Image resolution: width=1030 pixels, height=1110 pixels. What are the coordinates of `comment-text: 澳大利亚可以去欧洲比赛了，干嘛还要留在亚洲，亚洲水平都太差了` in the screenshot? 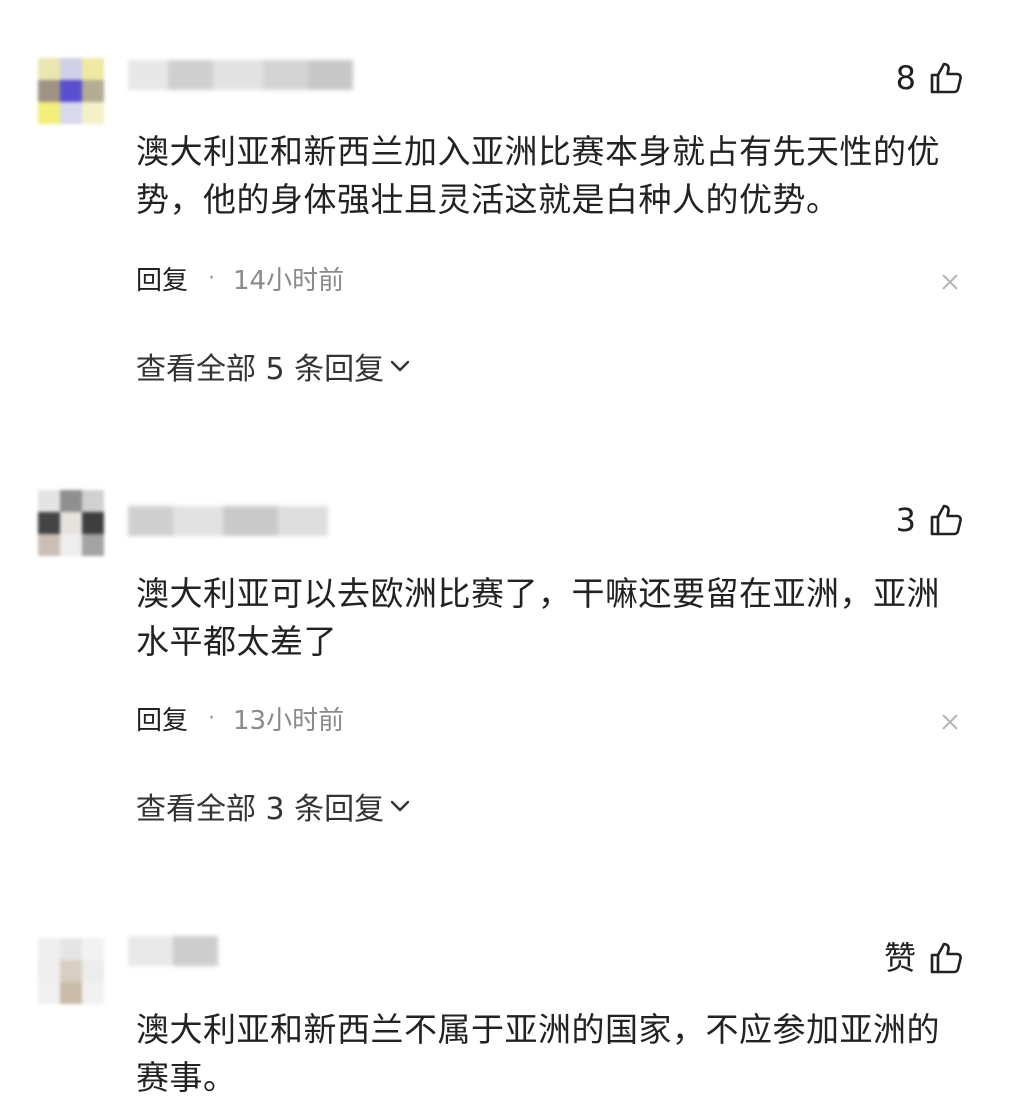 It's located at (538, 617).